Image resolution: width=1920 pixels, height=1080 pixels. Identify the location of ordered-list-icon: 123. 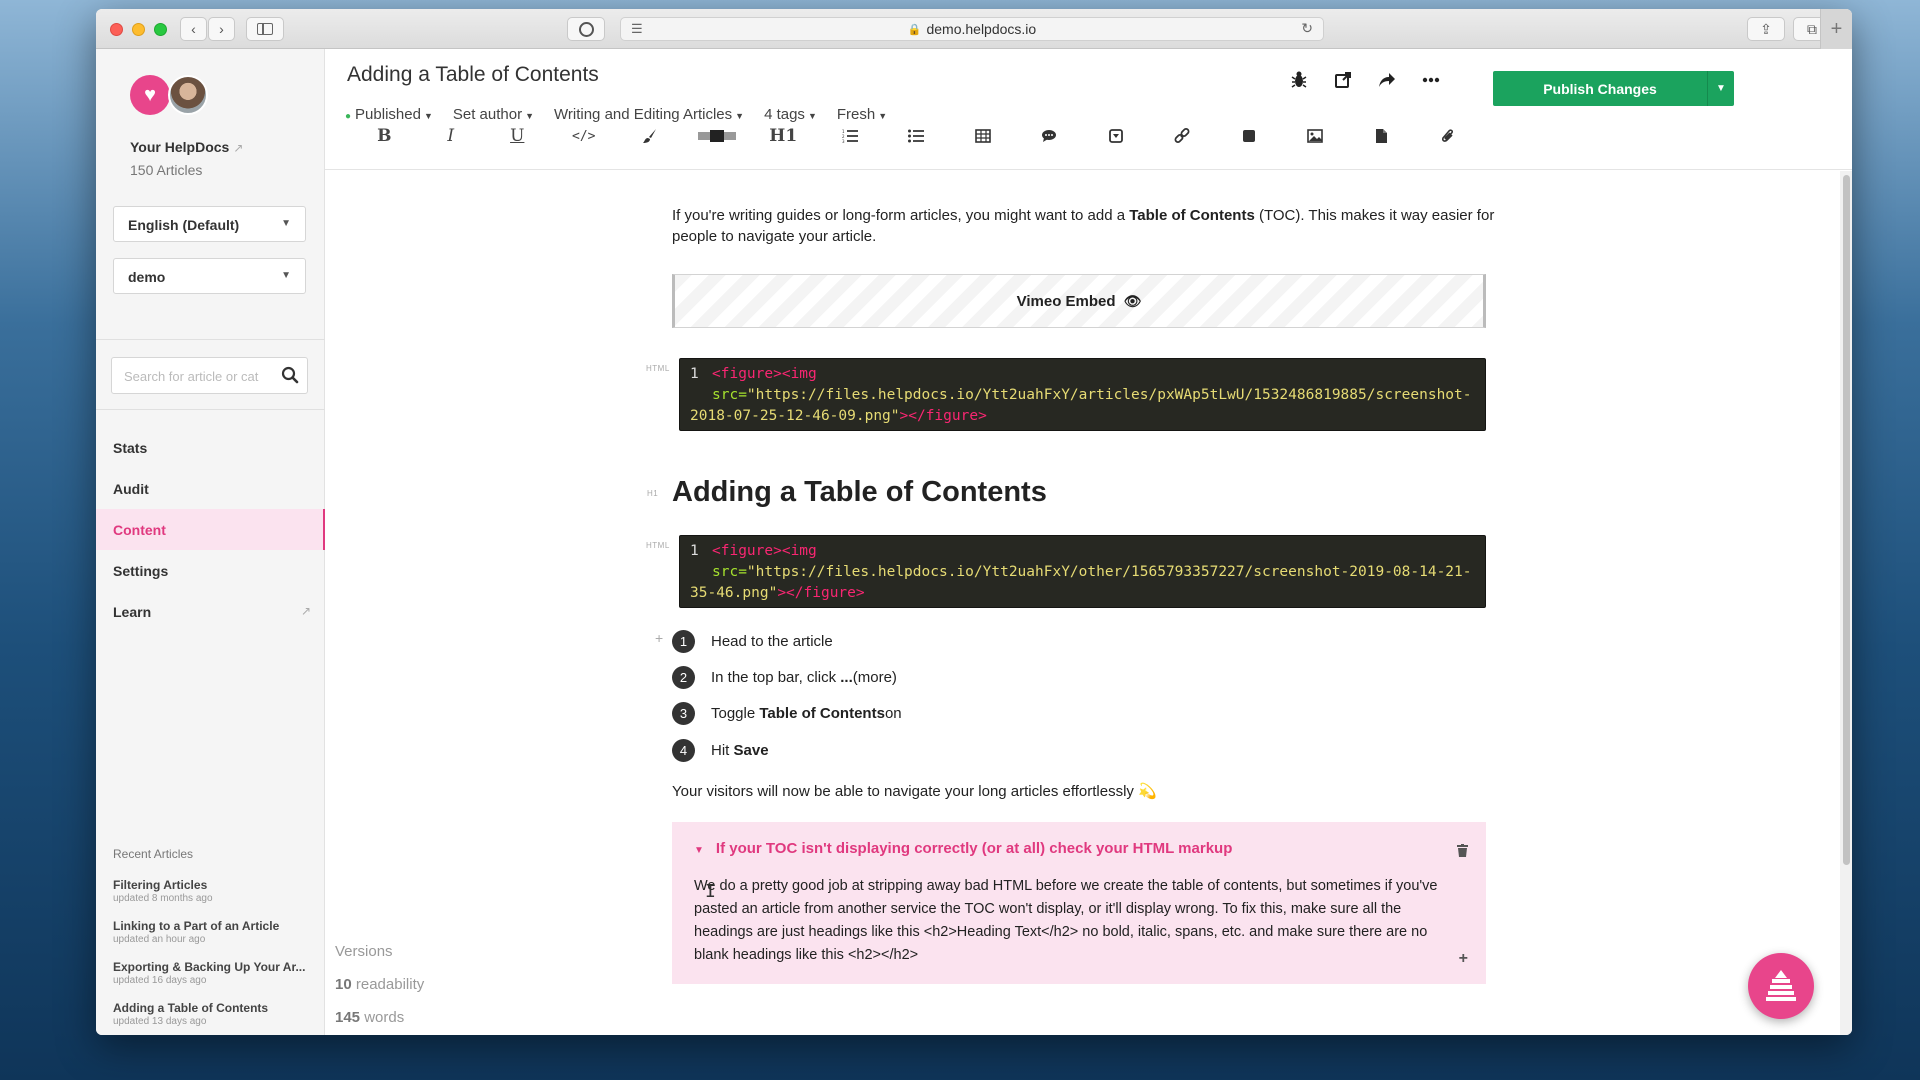
(850, 136).